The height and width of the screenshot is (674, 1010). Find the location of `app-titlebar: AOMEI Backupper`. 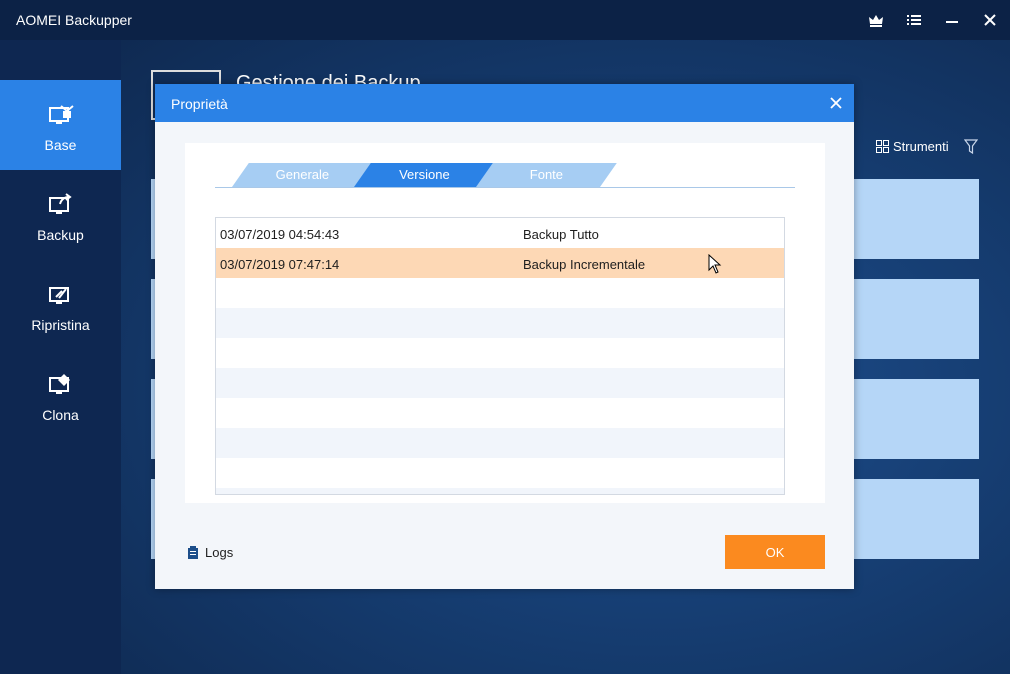

app-titlebar: AOMEI Backupper is located at coordinates (505, 20).